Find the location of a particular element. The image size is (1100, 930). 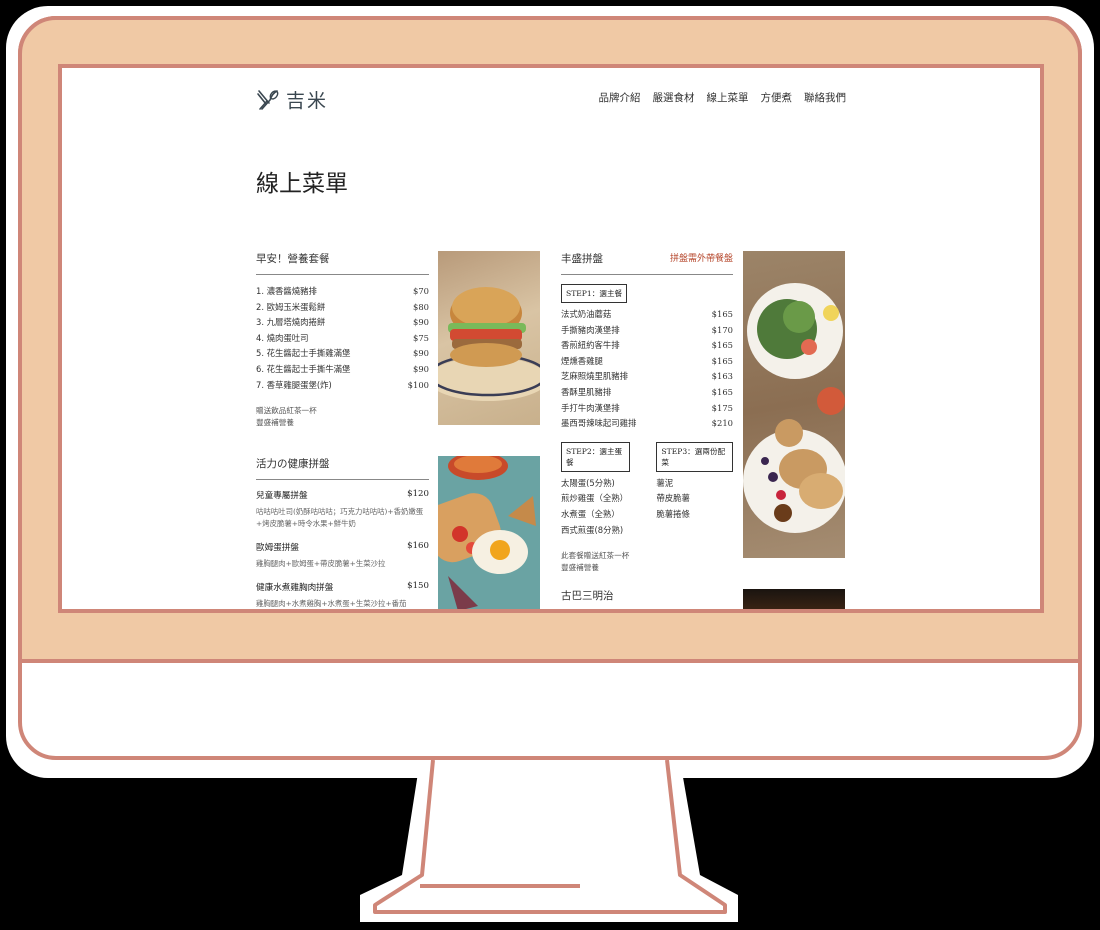

breakfast-notes: 贈送飲品紅茶一杯 豐盛補營養 is located at coordinates (286, 417).